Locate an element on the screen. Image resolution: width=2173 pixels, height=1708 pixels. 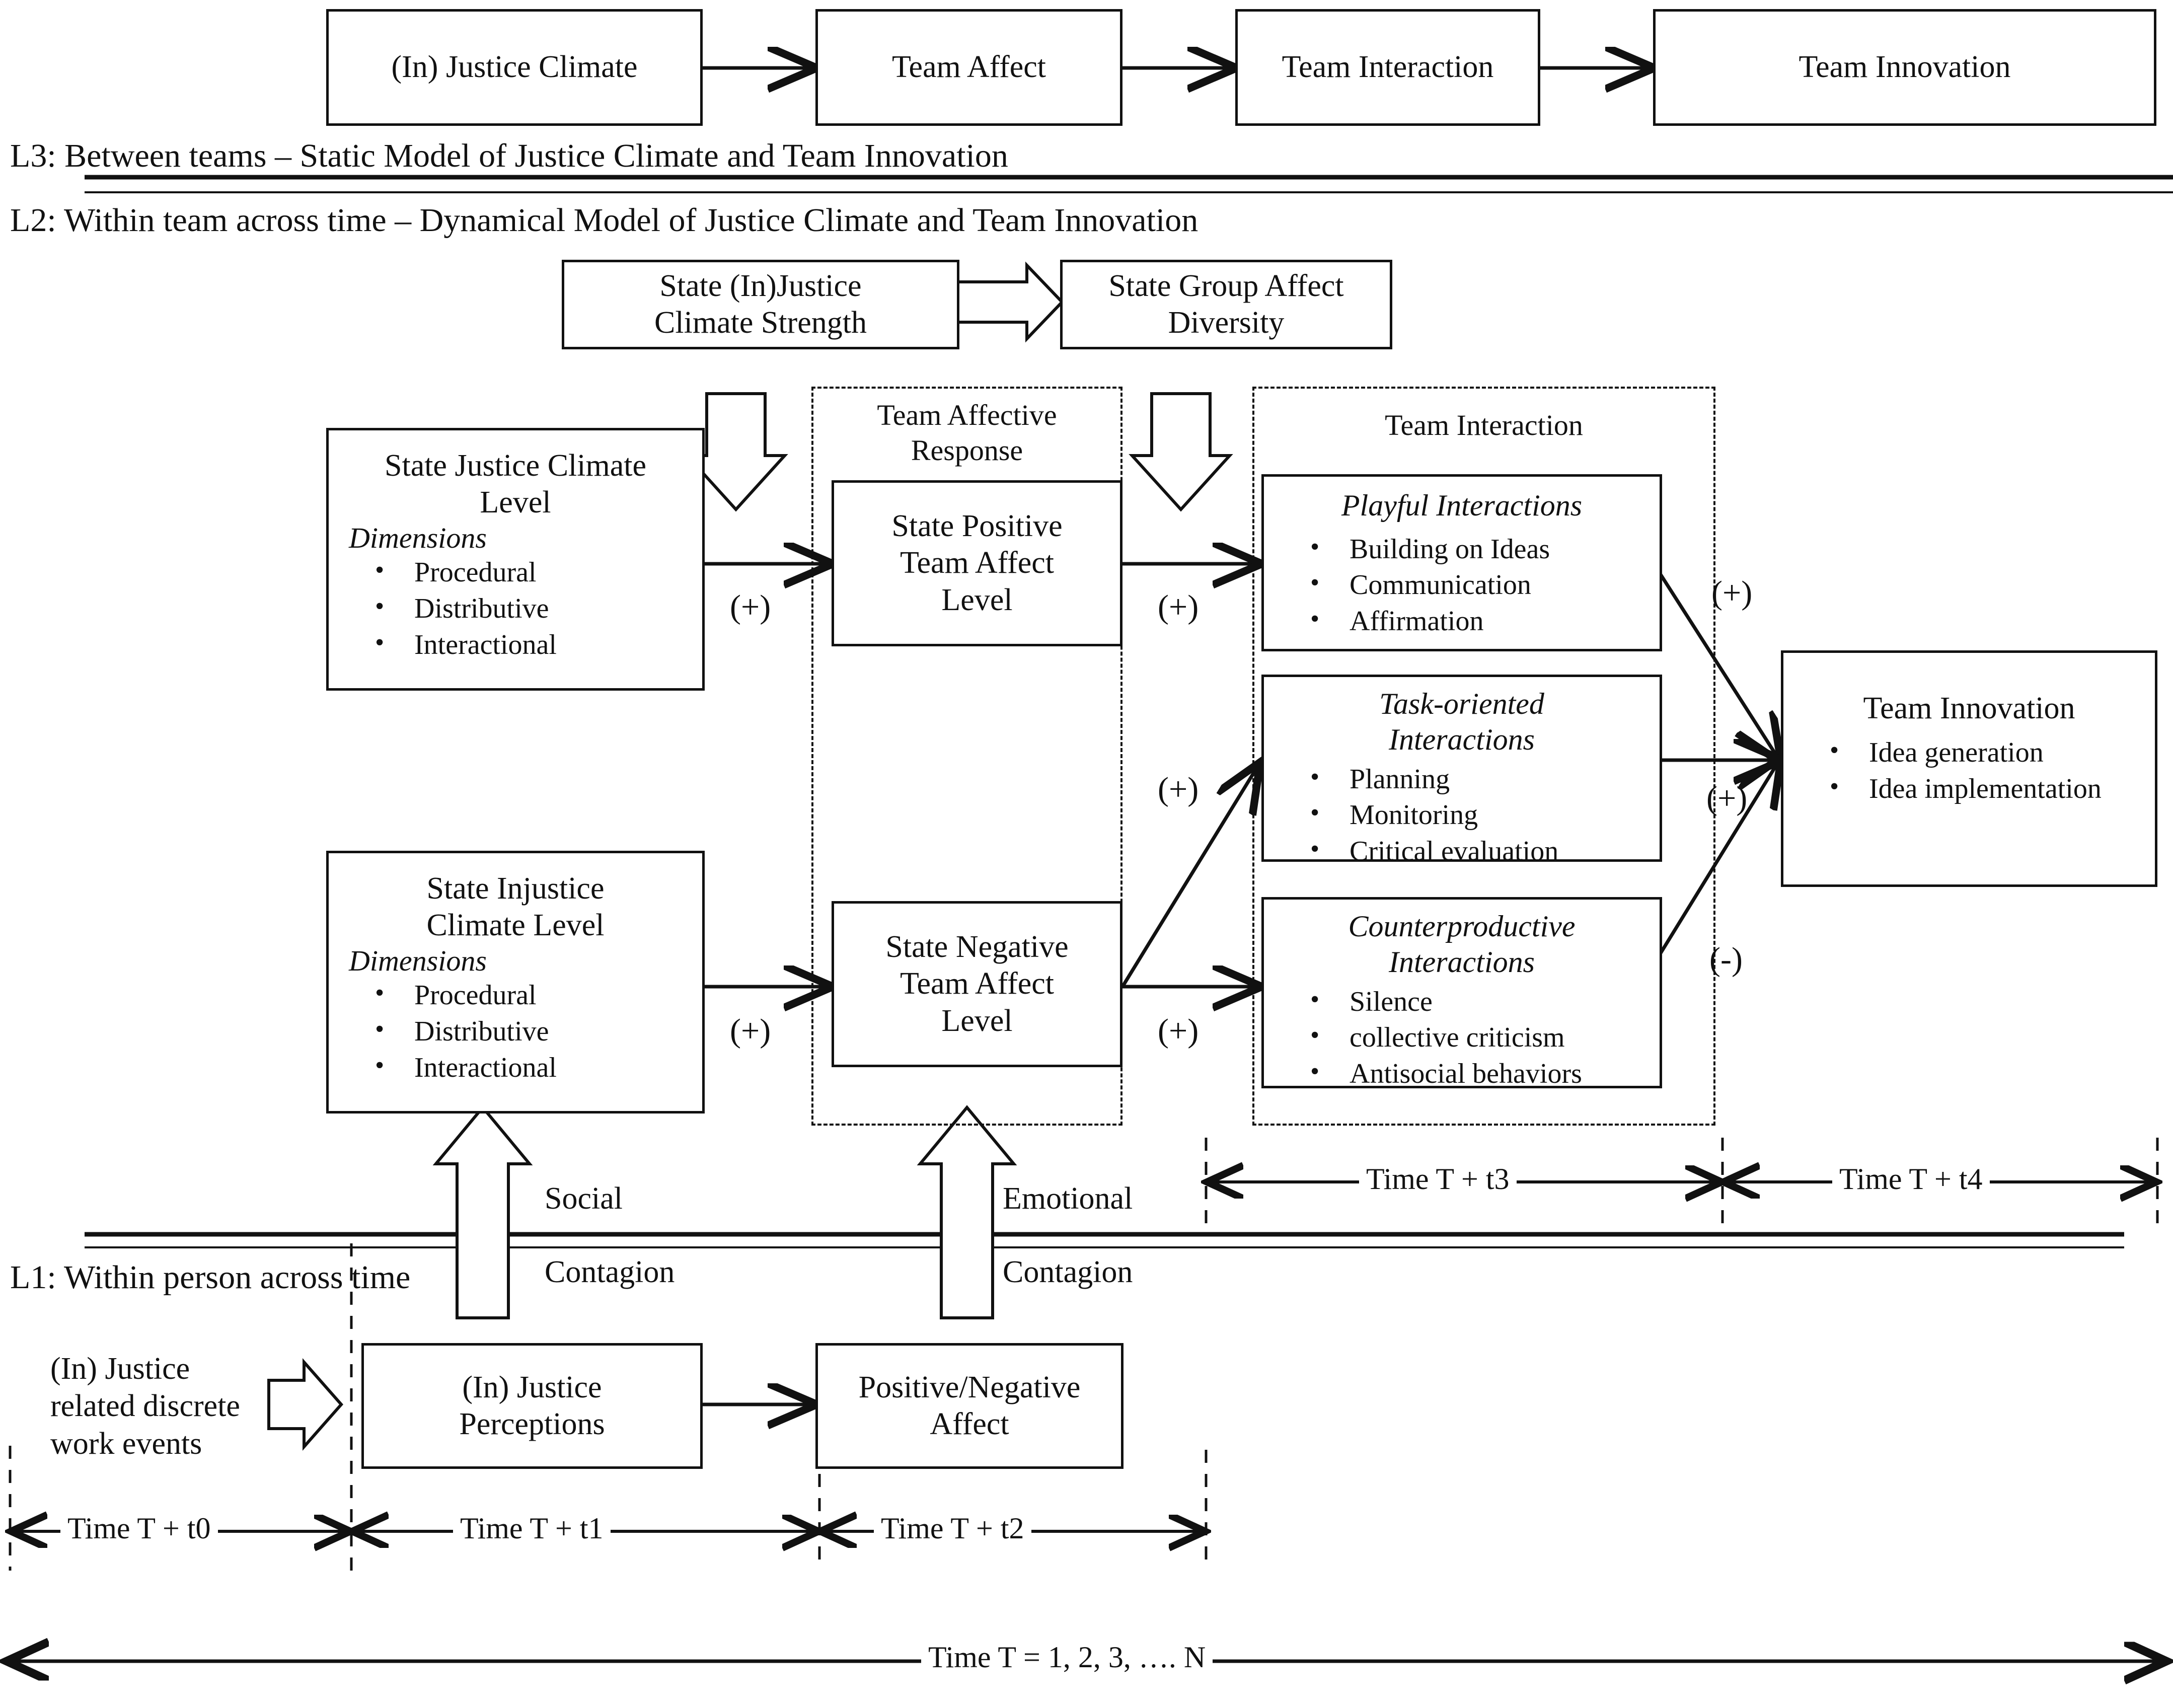
justice-title-line1: State Justice Climate is located at coordinates (515, 466).